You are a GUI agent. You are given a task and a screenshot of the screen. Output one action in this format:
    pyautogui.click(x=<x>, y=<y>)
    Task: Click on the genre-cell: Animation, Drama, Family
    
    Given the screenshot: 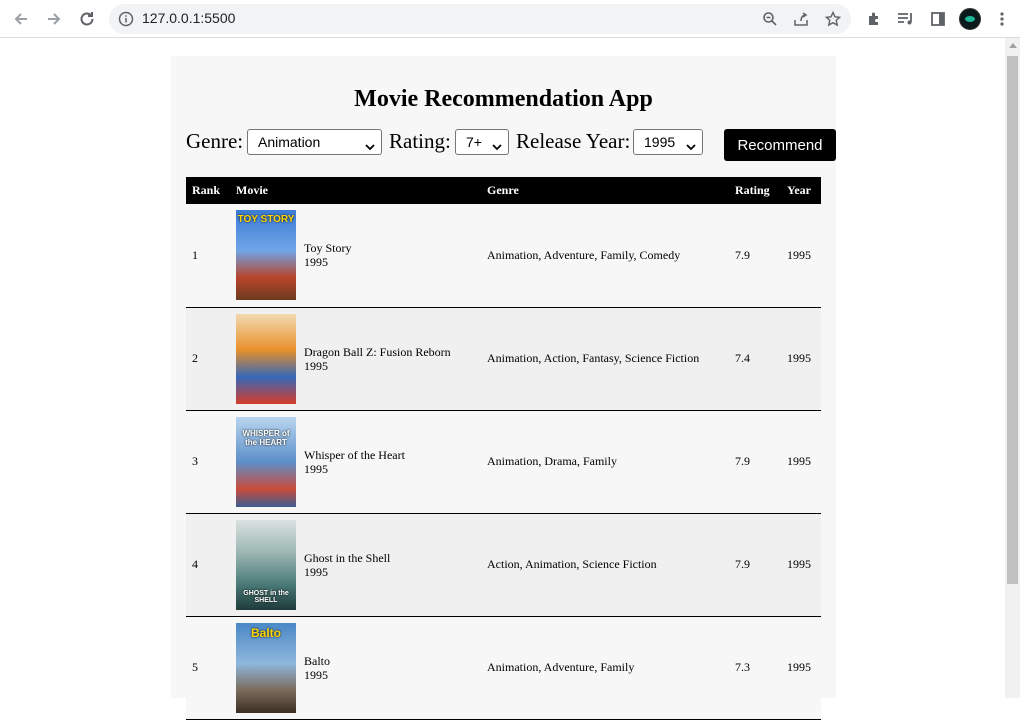 What is the action you would take?
    pyautogui.click(x=552, y=461)
    